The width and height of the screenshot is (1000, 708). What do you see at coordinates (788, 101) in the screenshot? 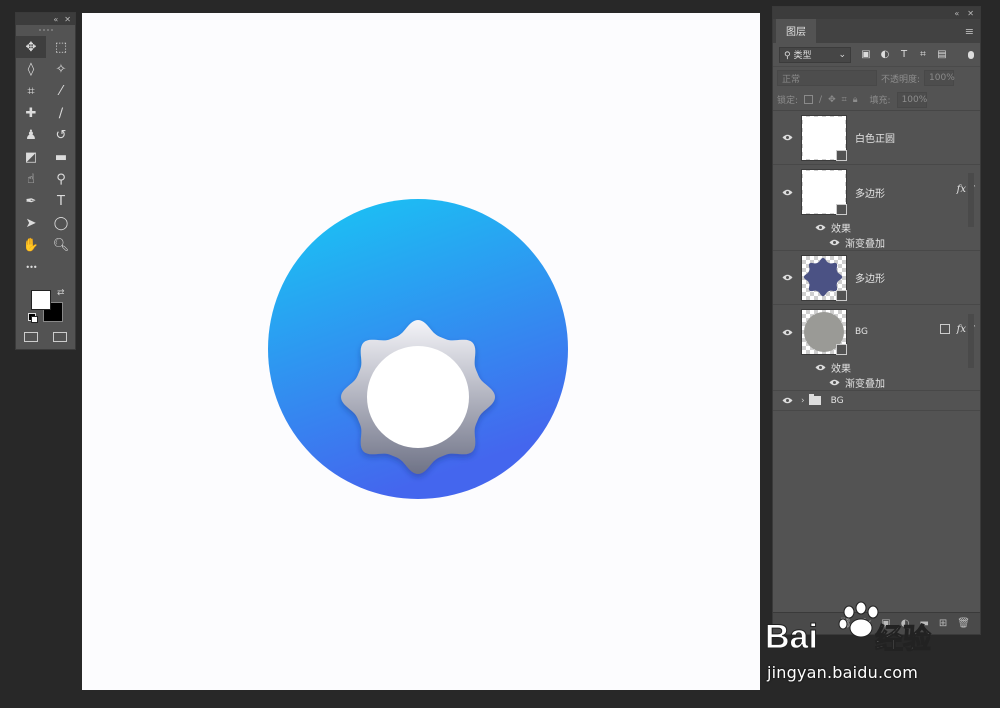
I see `lock-label: 锁定:` at bounding box center [788, 101].